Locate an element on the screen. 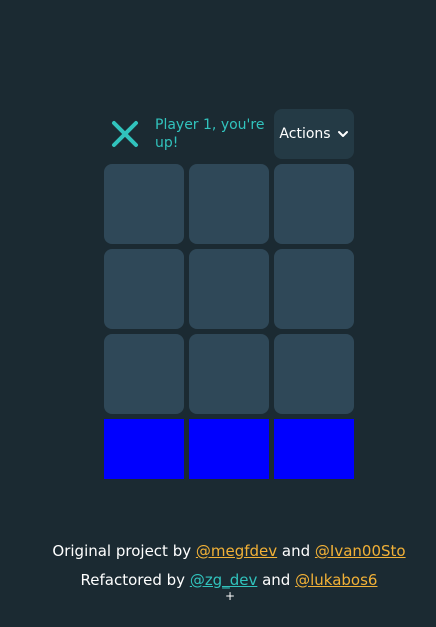 This screenshot has width=436, height=627. score-row is located at coordinates (229, 449).